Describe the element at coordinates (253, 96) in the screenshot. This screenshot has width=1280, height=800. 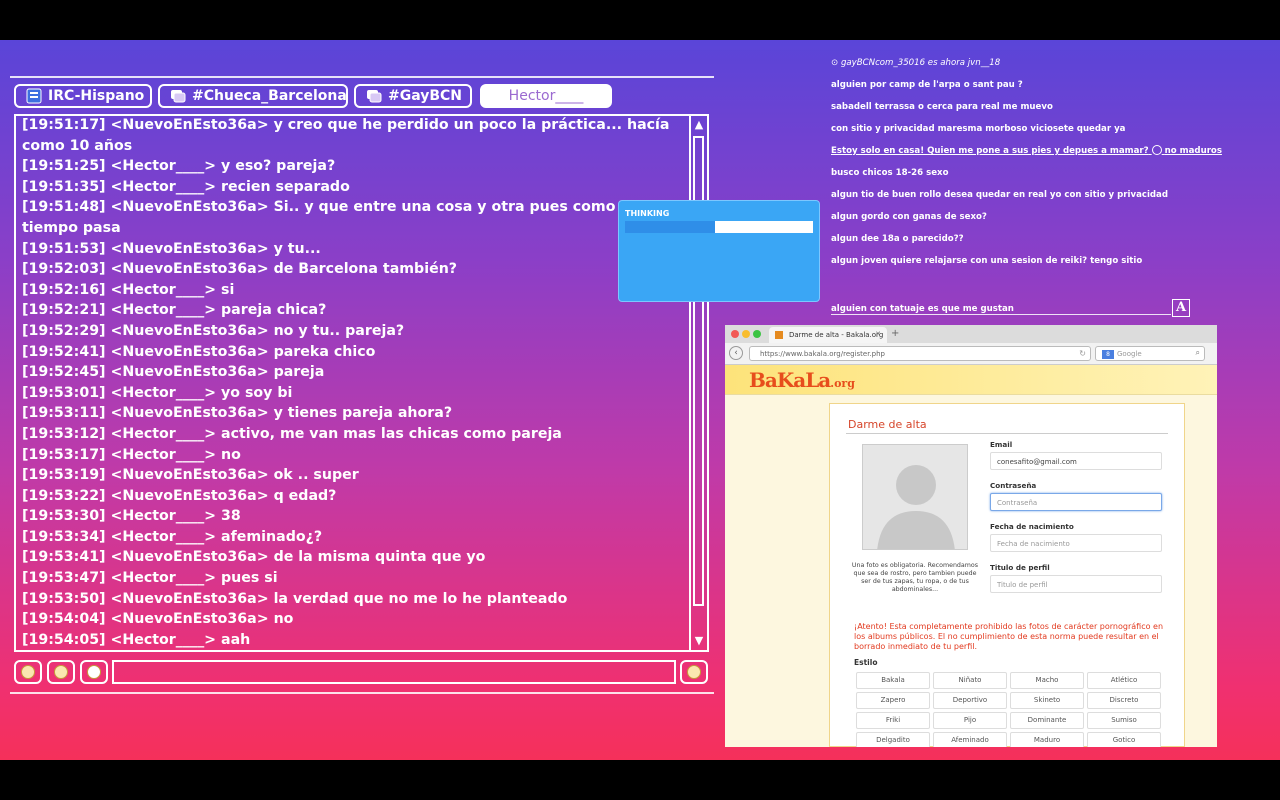
I see `tab-chueca-barcelona: #Chueca_Barcelona` at that location.